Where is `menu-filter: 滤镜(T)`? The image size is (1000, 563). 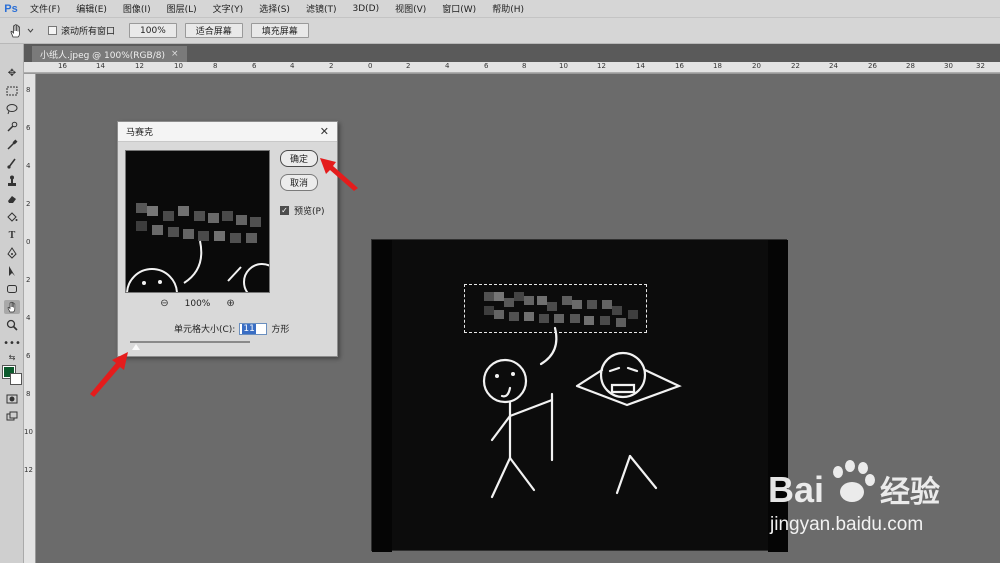 menu-filter: 滤镜(T) is located at coordinates (321, 8).